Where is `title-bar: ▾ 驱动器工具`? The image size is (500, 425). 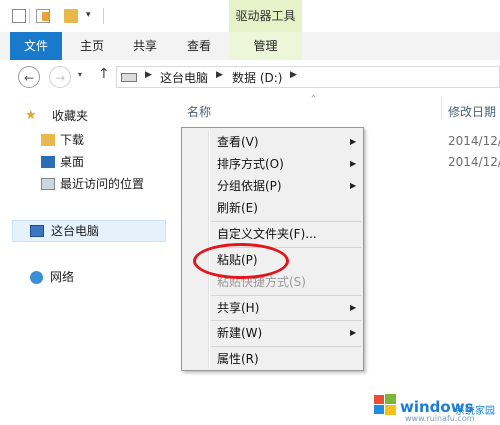 title-bar: ▾ 驱动器工具 is located at coordinates (250, 16).